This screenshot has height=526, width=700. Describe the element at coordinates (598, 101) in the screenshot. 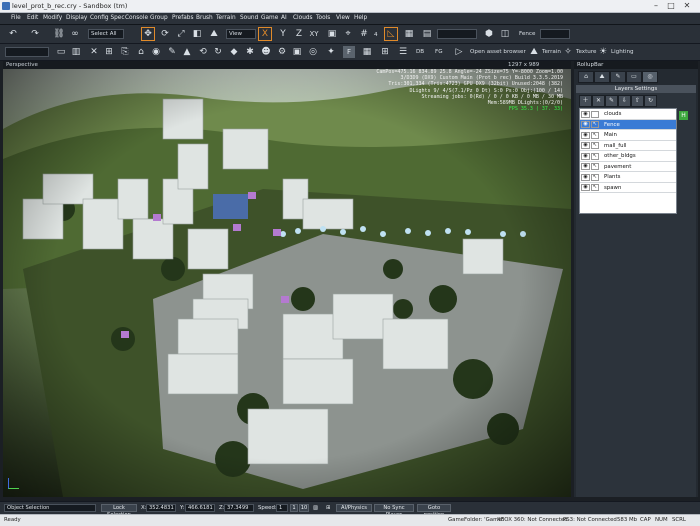

I see `delete-layer-icon: ✕` at that location.